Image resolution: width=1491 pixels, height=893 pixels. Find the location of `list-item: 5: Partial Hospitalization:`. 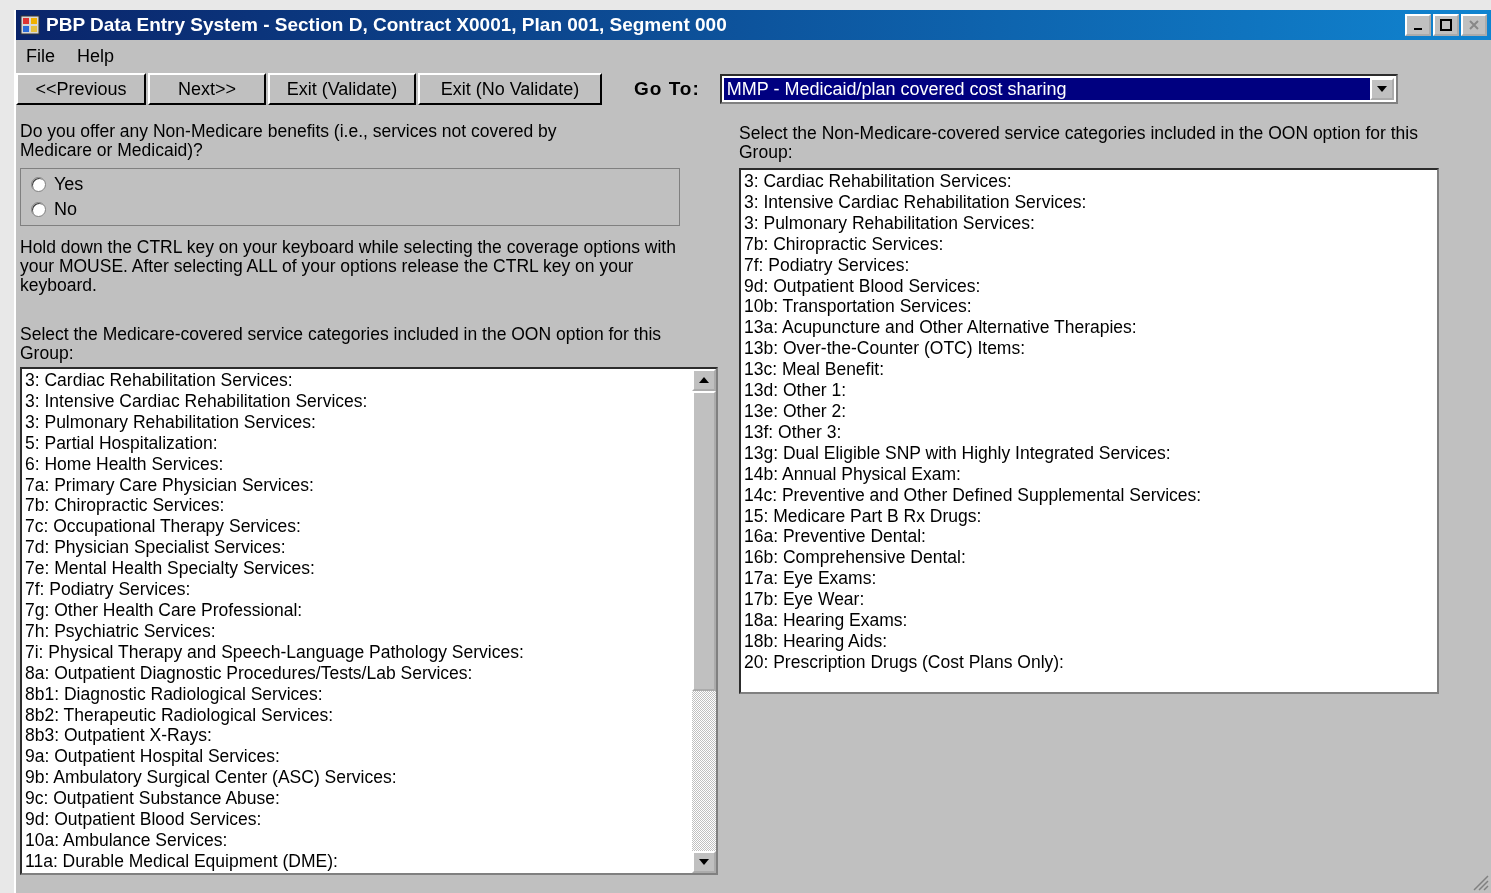

list-item: 5: Partial Hospitalization: is located at coordinates (357, 443).